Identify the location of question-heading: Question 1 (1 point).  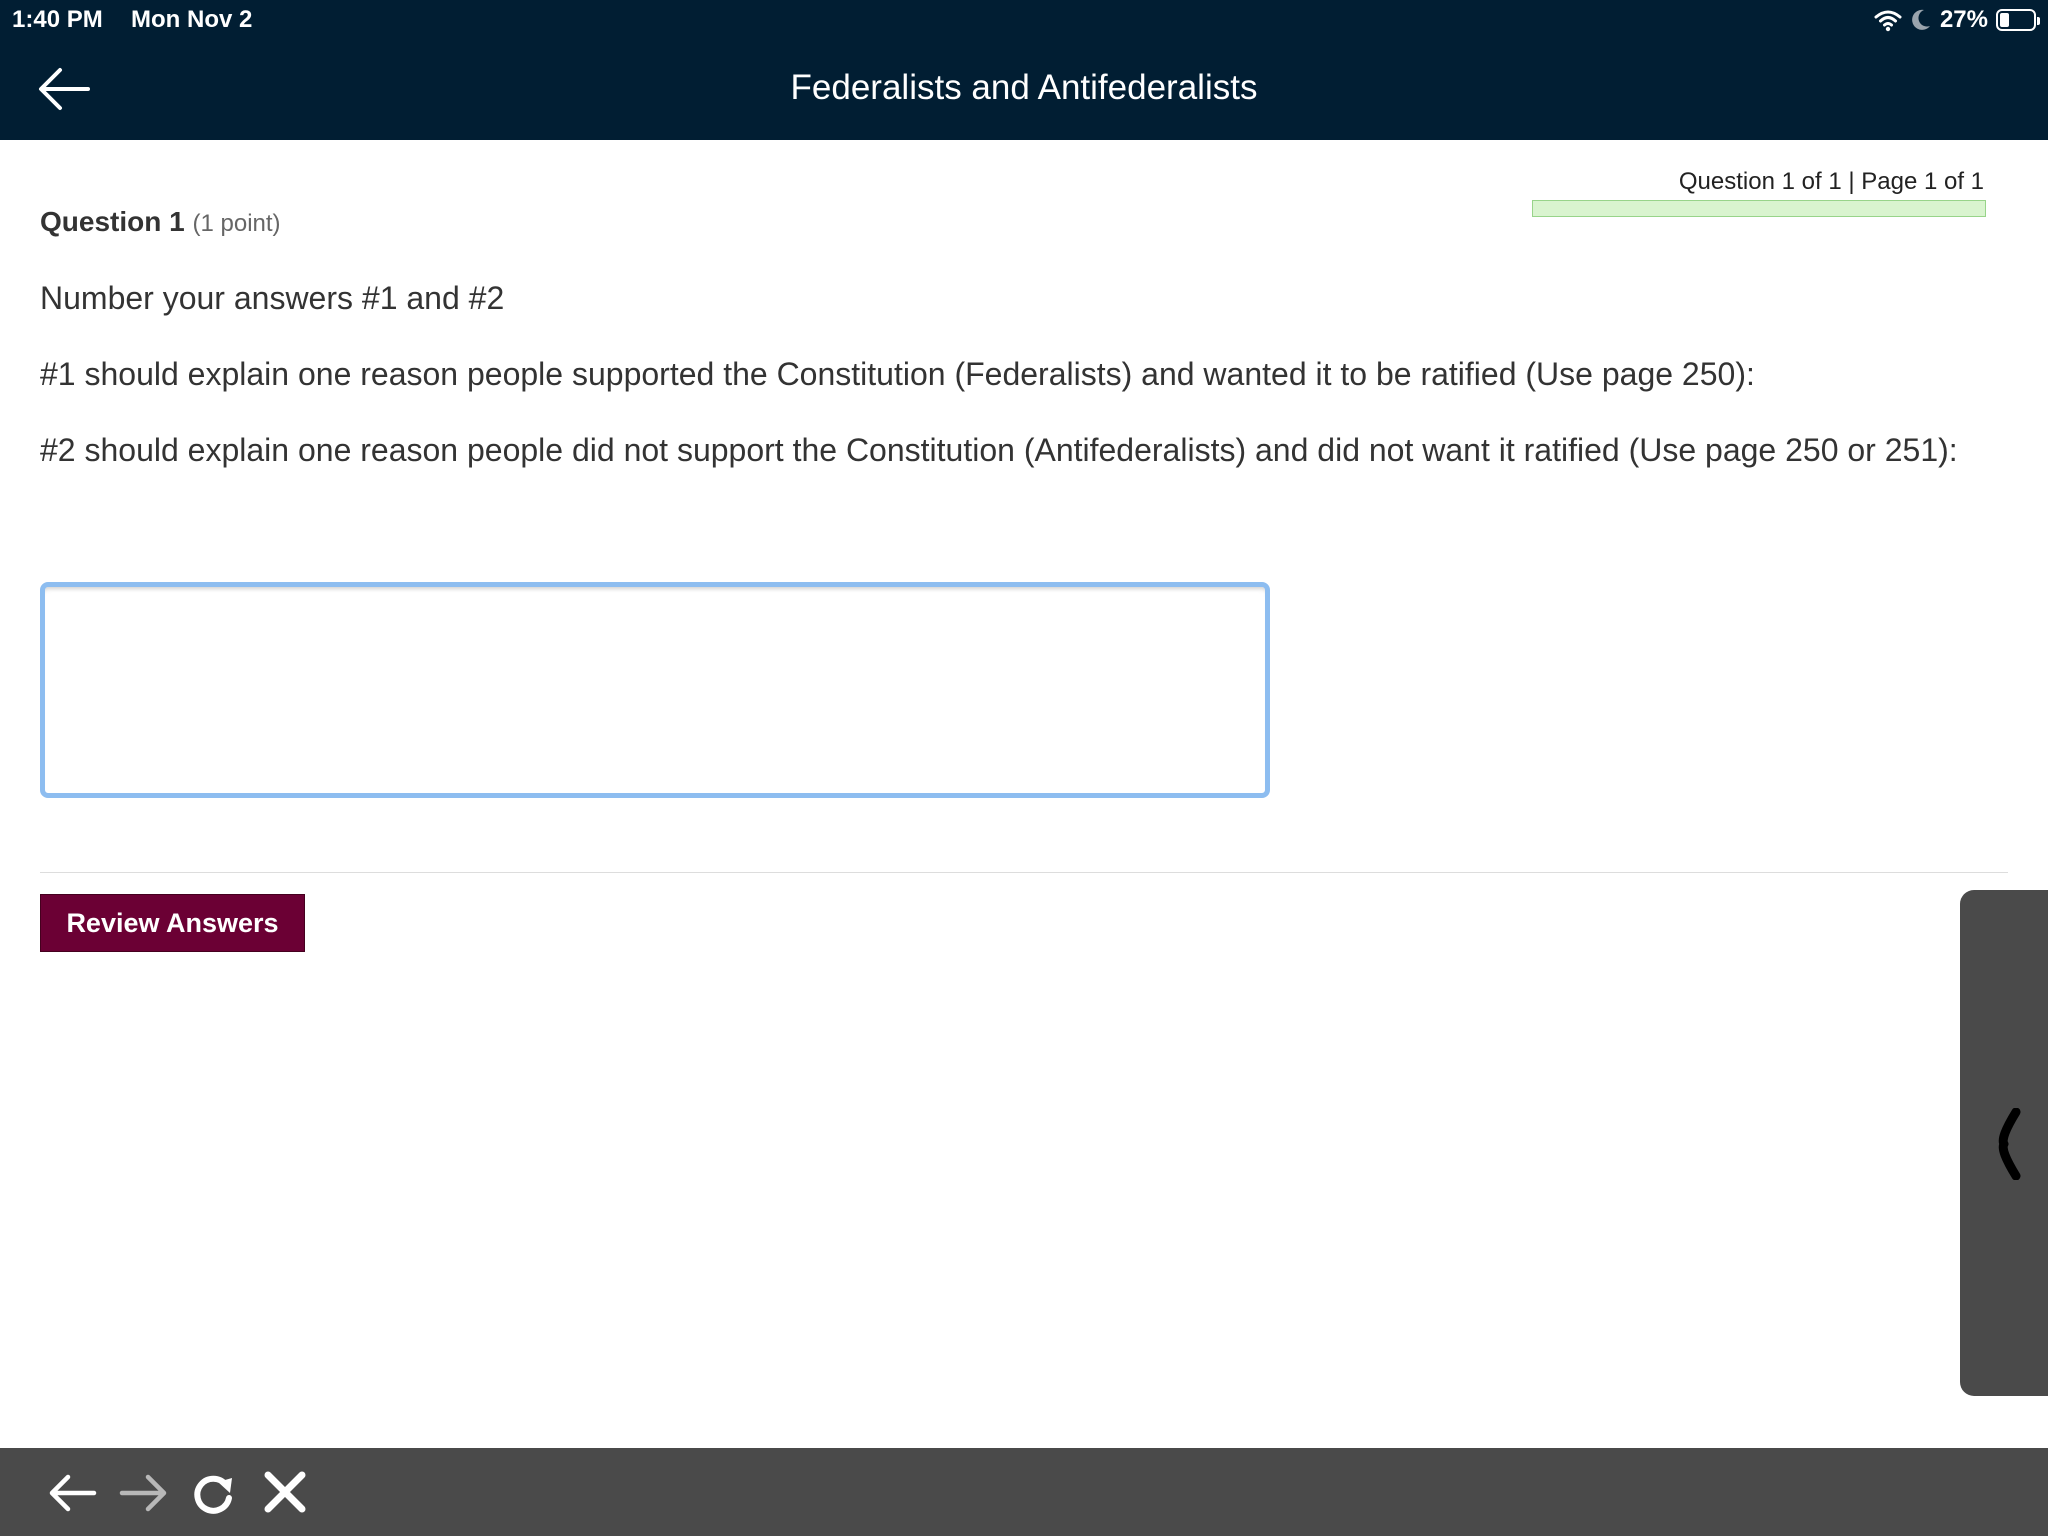
(160, 222).